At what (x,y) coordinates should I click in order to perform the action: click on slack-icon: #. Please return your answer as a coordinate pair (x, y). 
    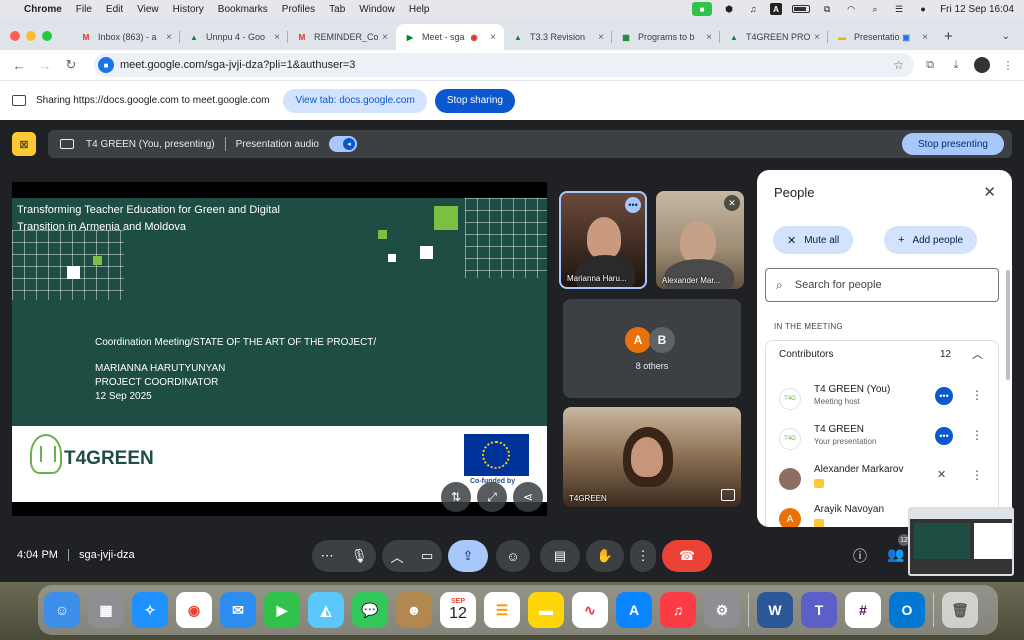
    Looking at the image, I should click on (863, 610).